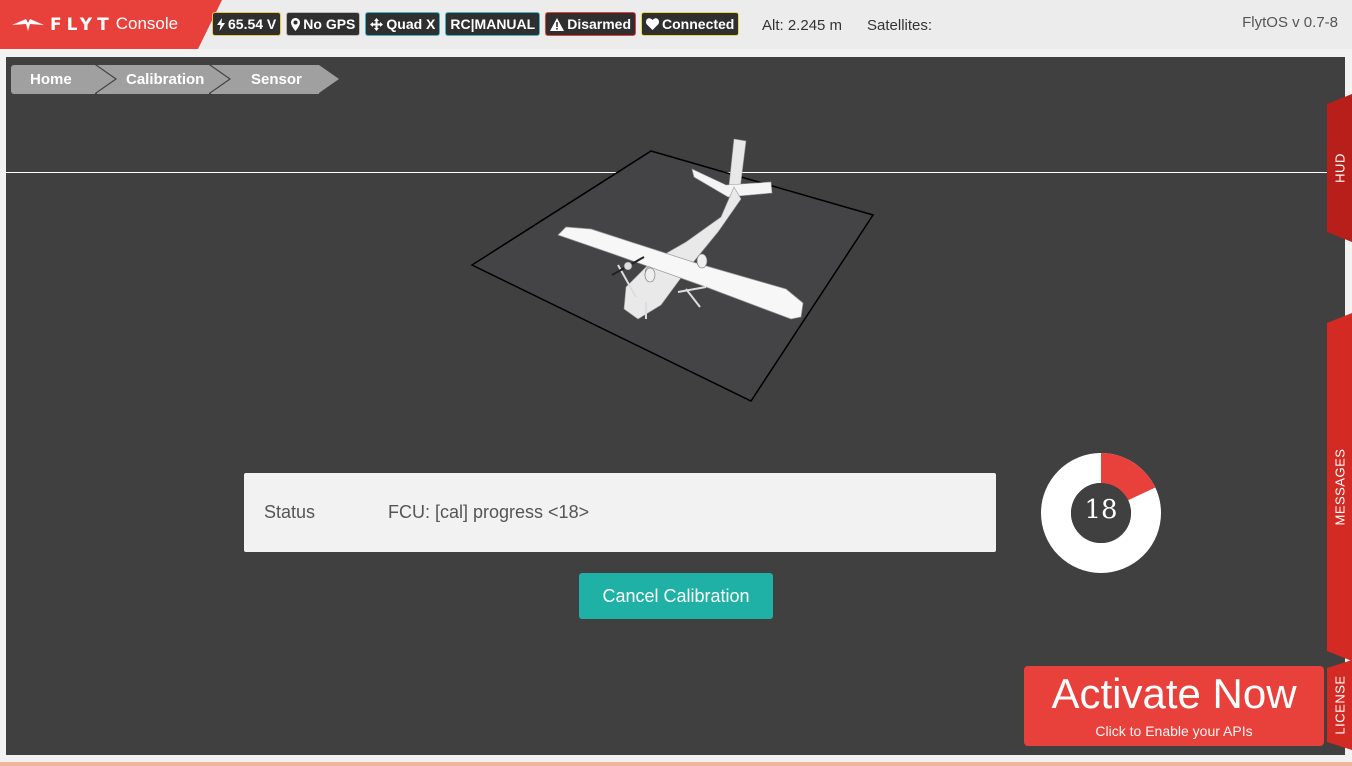 This screenshot has height=766, width=1352. What do you see at coordinates (147, 23) in the screenshot?
I see `logo-console: Console` at bounding box center [147, 23].